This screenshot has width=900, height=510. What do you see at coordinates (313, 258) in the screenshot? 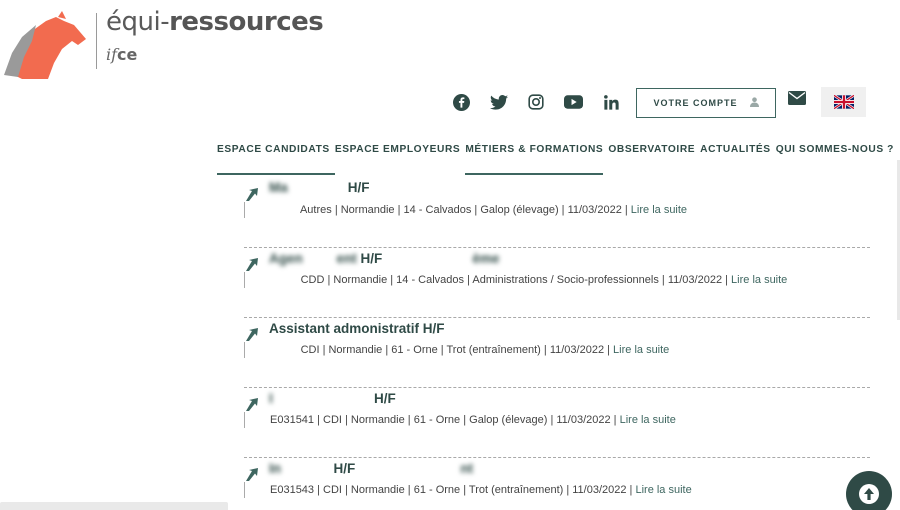
I see `obscured-text: Agen ent` at bounding box center [313, 258].